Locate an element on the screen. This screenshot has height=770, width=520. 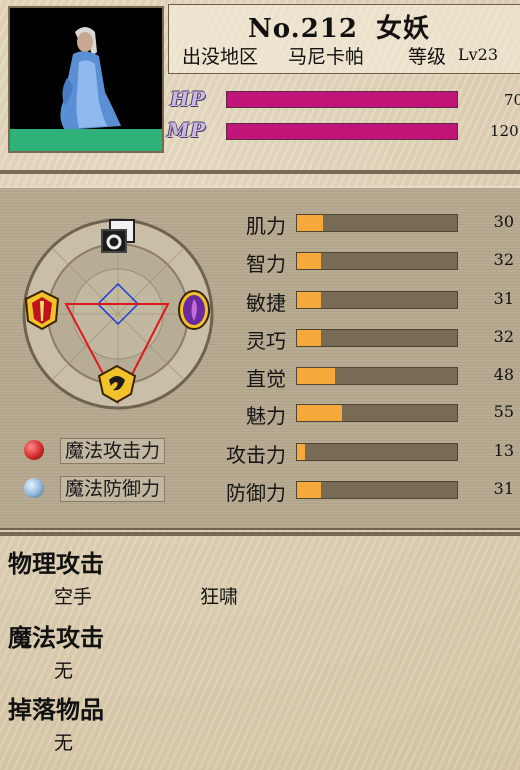
dark-element-icon is located at coordinates (194, 310).